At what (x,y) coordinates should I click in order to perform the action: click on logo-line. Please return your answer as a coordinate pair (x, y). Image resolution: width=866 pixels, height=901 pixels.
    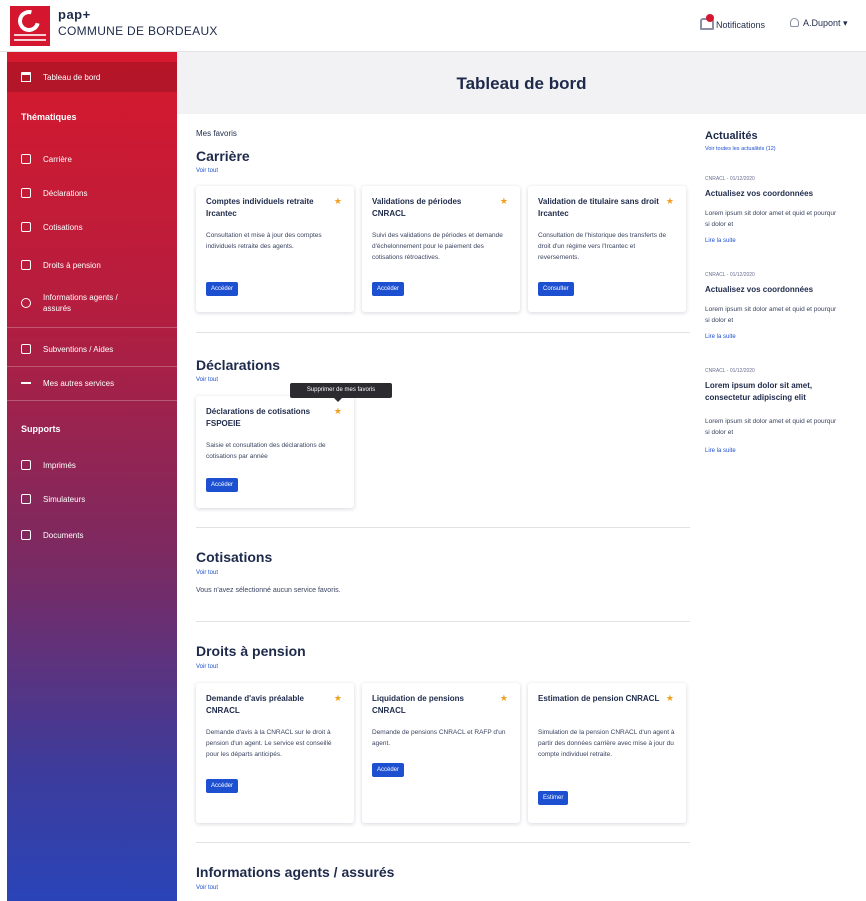
    Looking at the image, I should click on (30, 35).